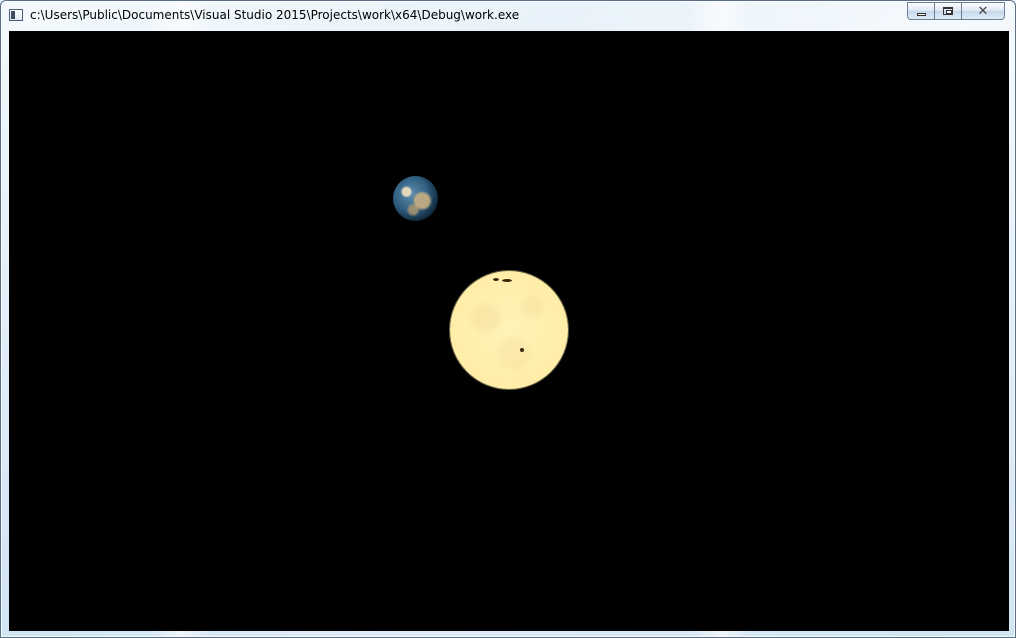 Image resolution: width=1016 pixels, height=638 pixels. I want to click on close-button: ✕, so click(983, 11).